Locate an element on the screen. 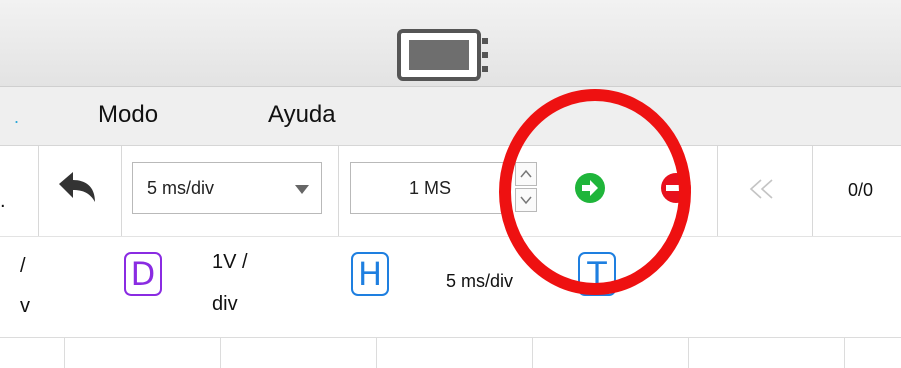  play-icon is located at coordinates (590, 190).